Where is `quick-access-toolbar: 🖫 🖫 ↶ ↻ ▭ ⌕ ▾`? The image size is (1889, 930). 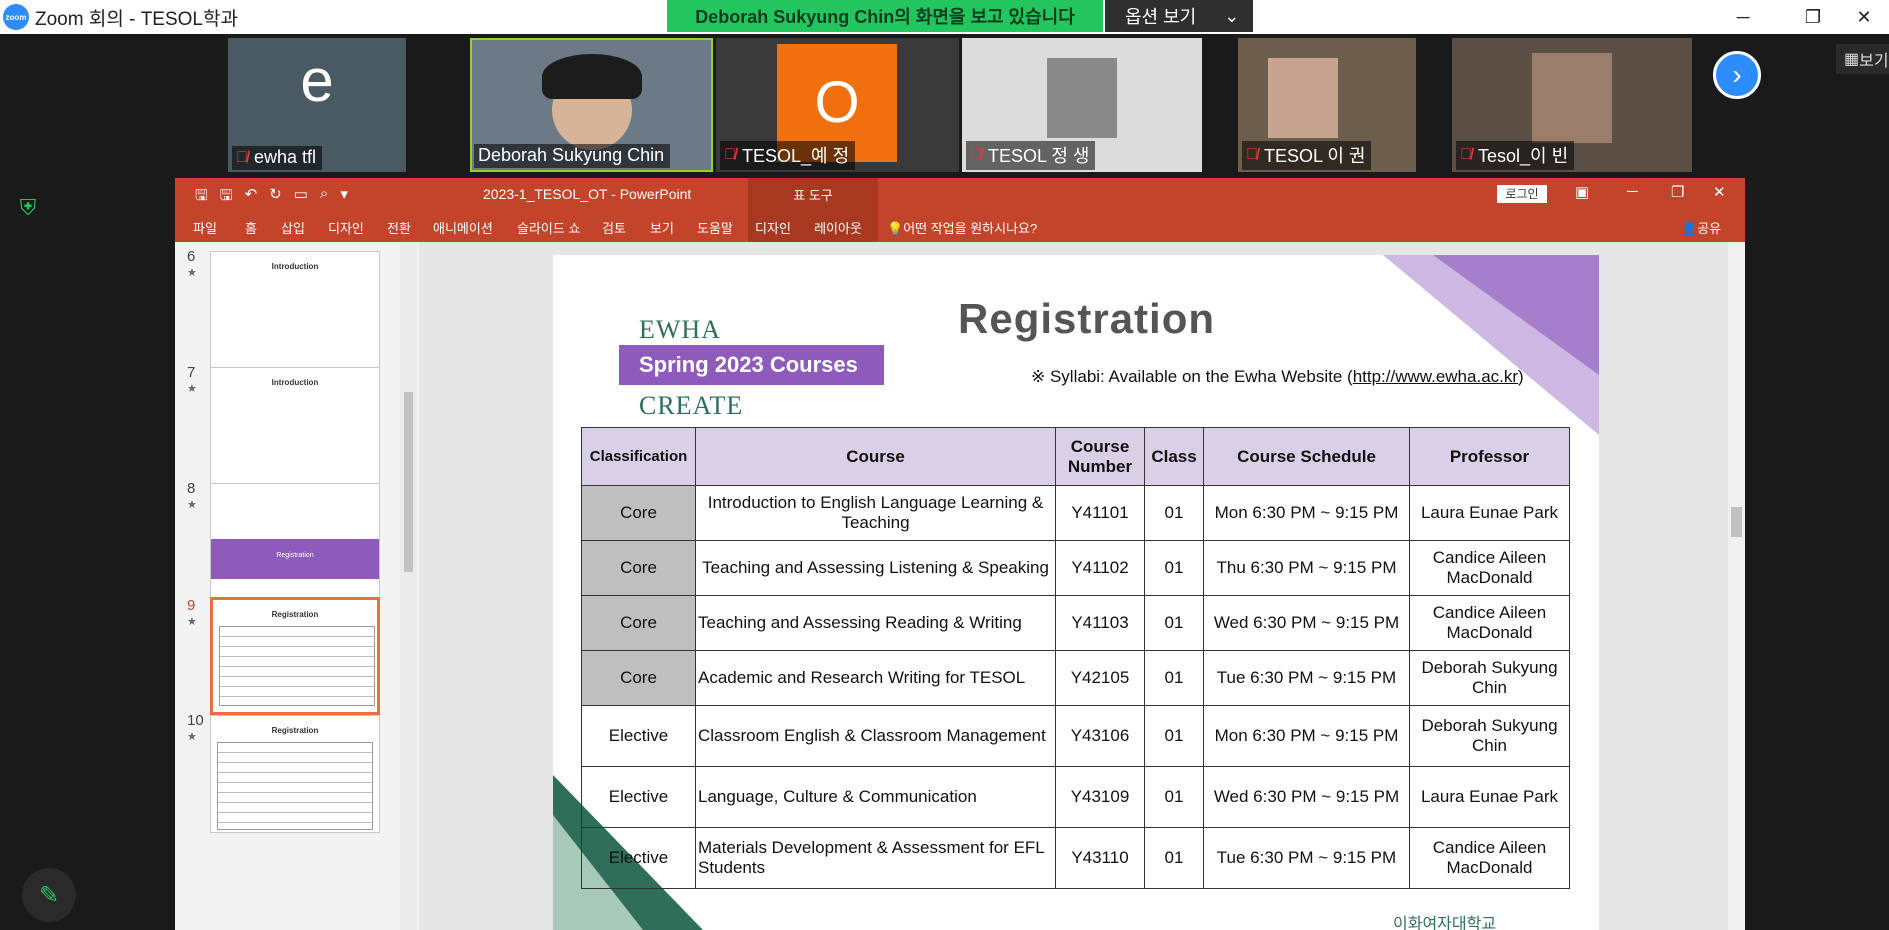
quick-access-toolbar: 🖫 🖫 ↶ ↻ ▭ ⌕ ▾ is located at coordinates (271, 197).